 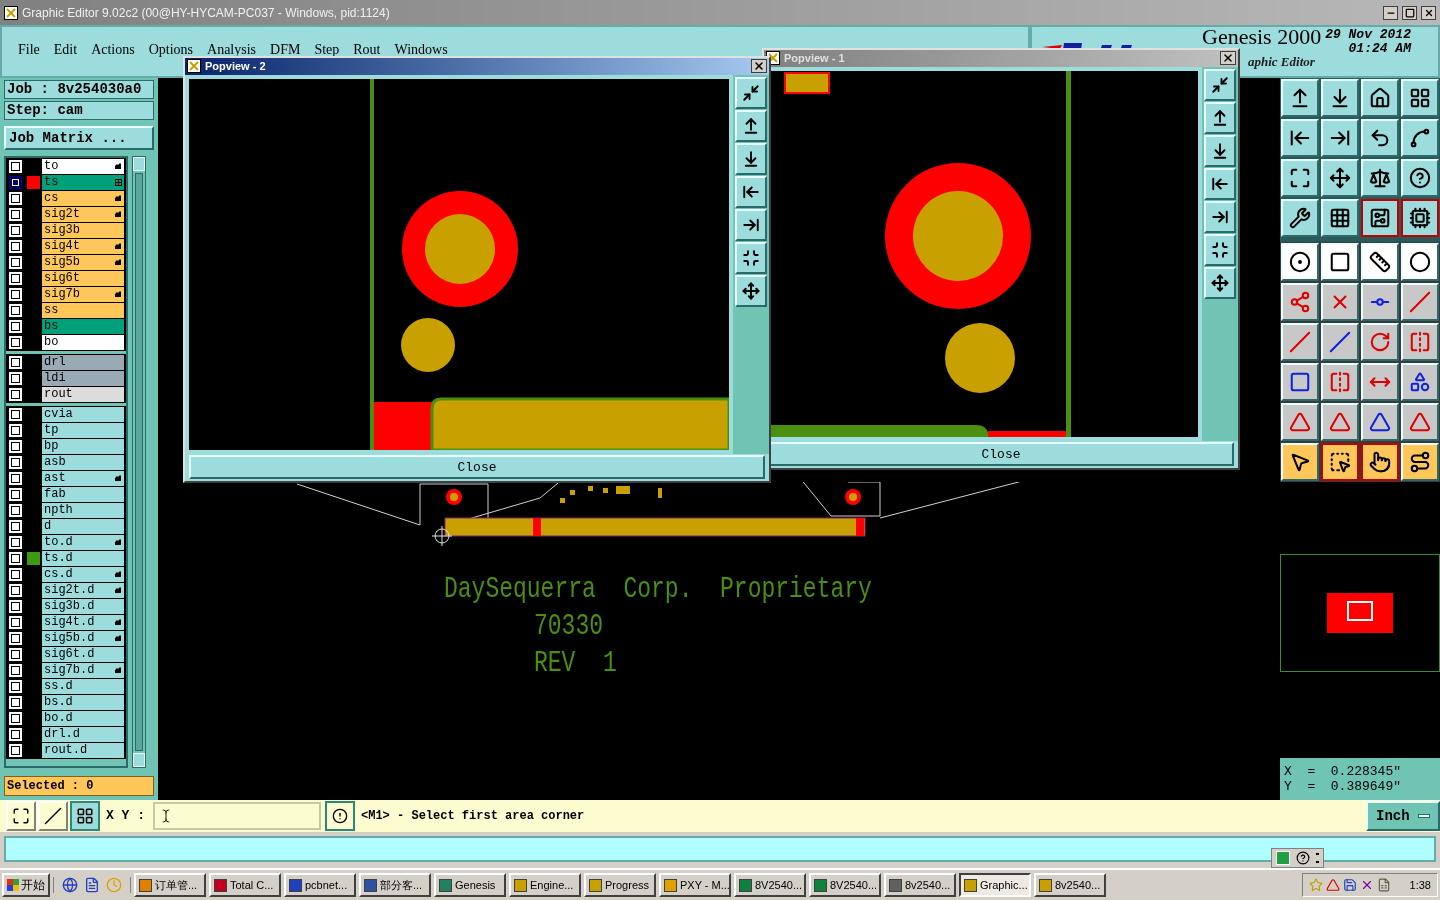 What do you see at coordinates (83, 494) in the screenshot?
I see `layer-item: fab` at bounding box center [83, 494].